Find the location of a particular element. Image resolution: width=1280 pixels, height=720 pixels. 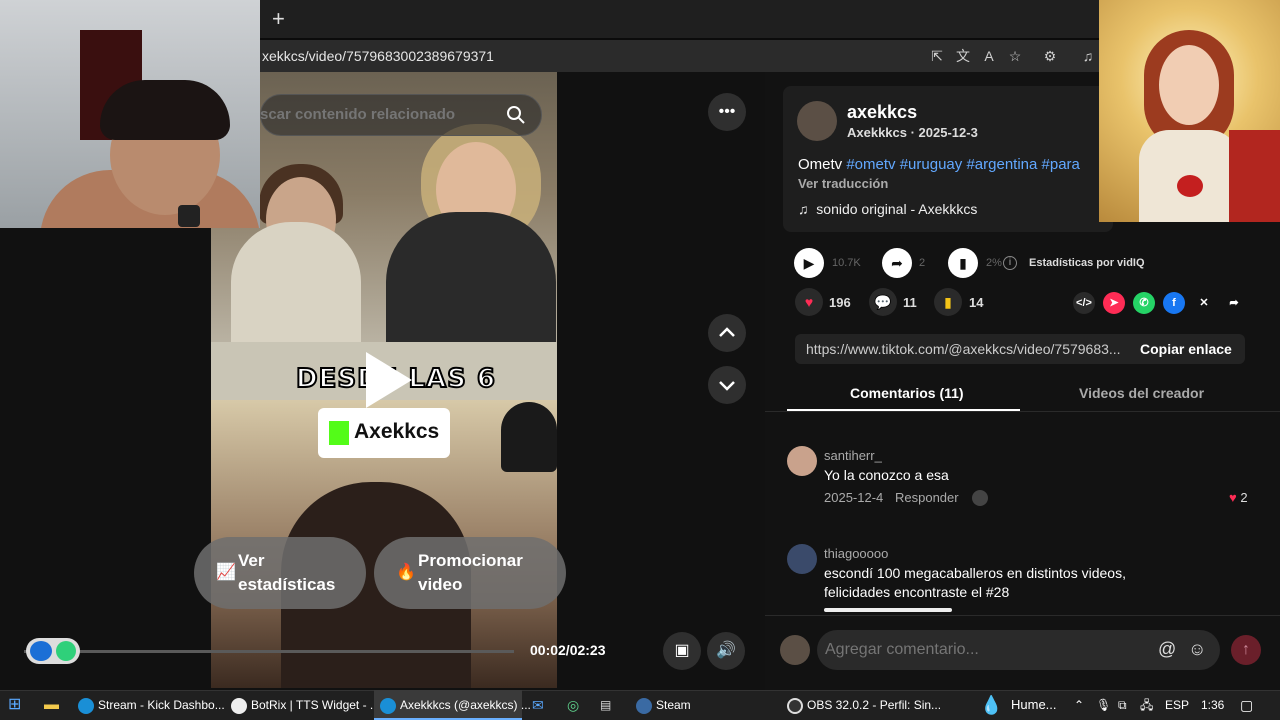

post-description: Ometv #ometv #uruguay #argentina #para is located at coordinates (939, 164).